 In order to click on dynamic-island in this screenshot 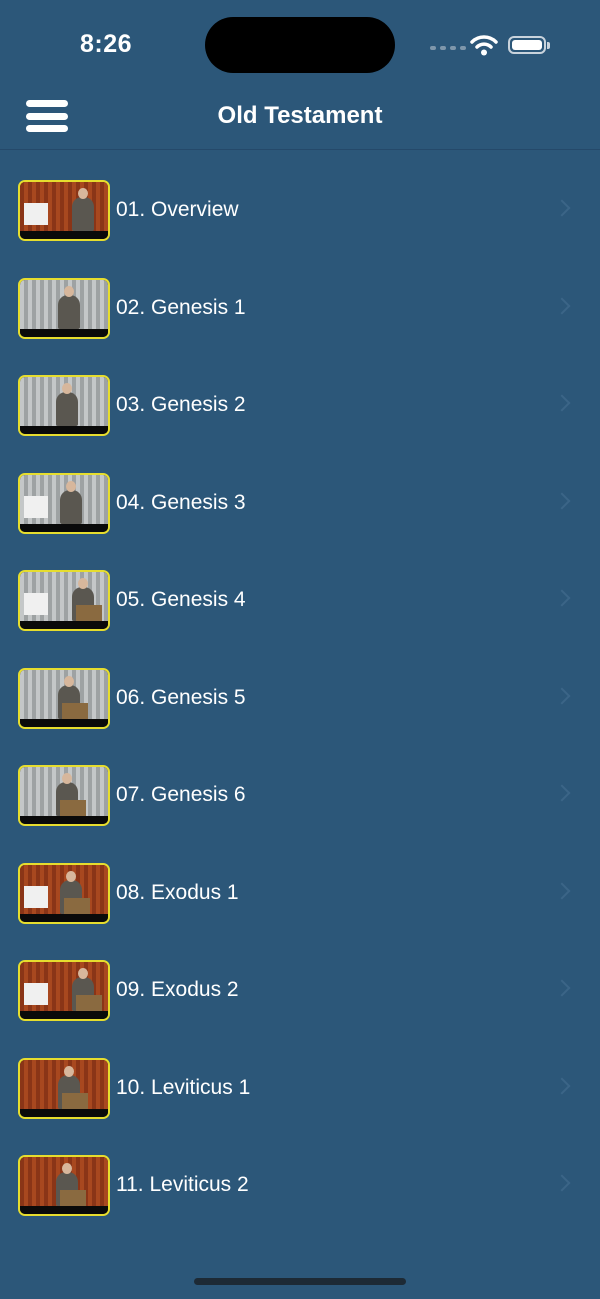, I will do `click(300, 45)`.